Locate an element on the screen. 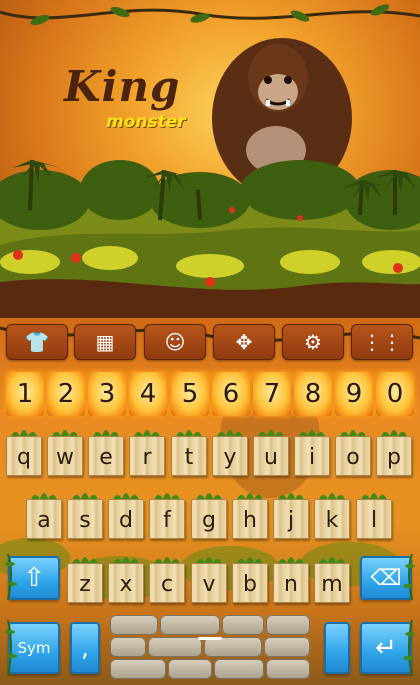 This screenshot has height=685, width=420. backspace-key: ⌫ is located at coordinates (387, 577).